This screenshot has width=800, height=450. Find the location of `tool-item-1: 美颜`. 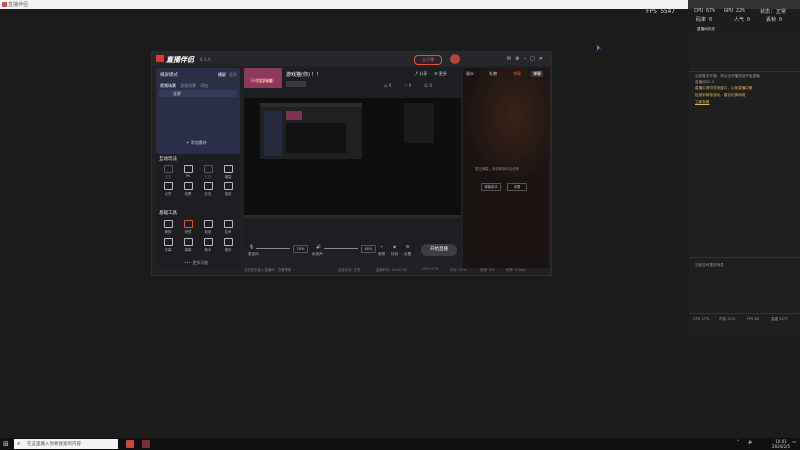

tool-item-1: 美颜 is located at coordinates (168, 227).